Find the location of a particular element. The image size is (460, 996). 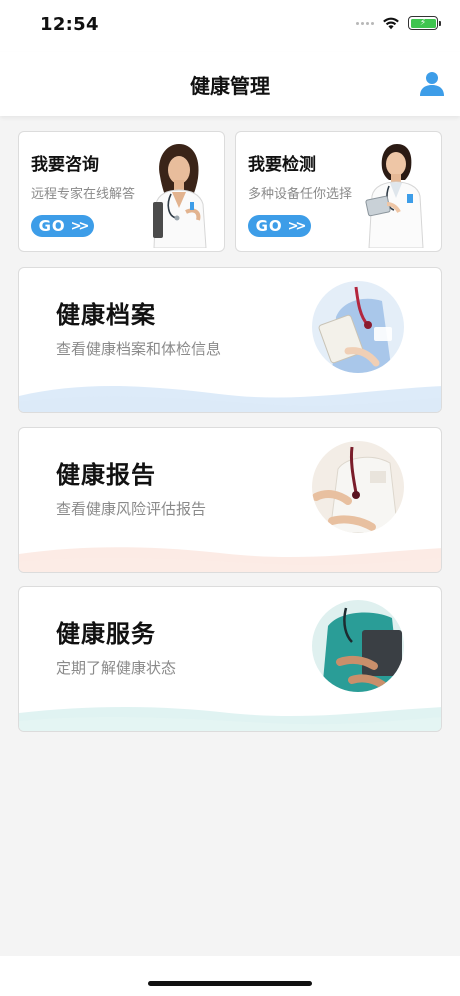

navigation-bar: 健康管理 is located at coordinates (230, 84).